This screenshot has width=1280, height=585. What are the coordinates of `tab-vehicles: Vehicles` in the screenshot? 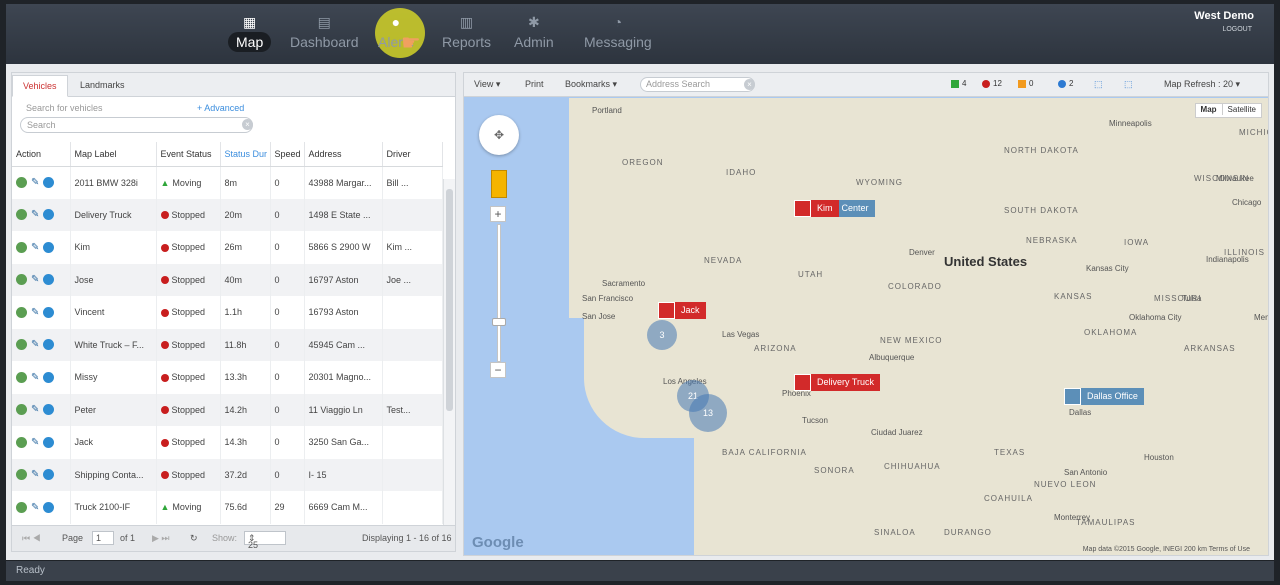 It's located at (40, 86).